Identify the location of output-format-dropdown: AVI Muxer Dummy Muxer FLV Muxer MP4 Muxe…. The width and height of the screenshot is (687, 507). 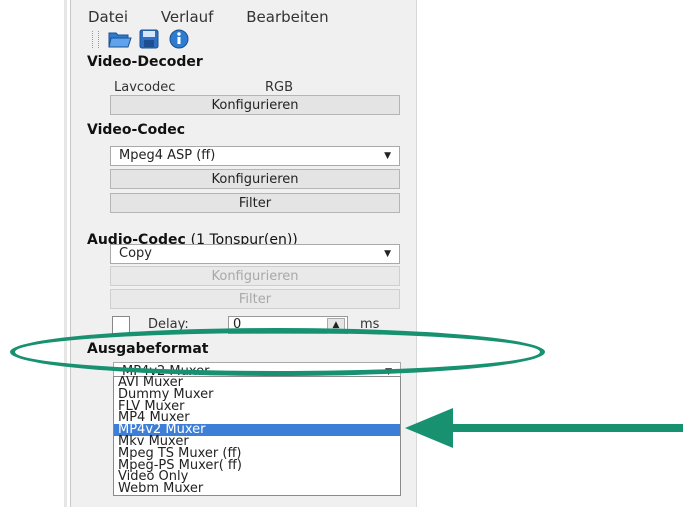
(257, 436).